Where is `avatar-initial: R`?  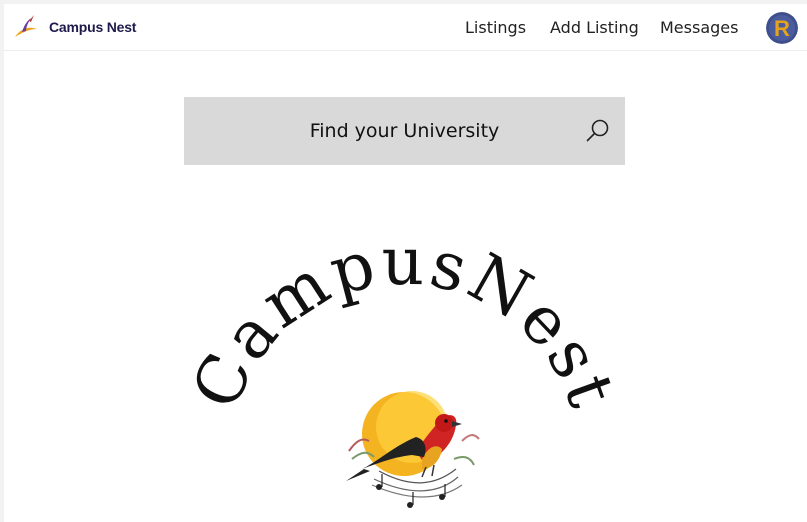
avatar-initial: R is located at coordinates (782, 28).